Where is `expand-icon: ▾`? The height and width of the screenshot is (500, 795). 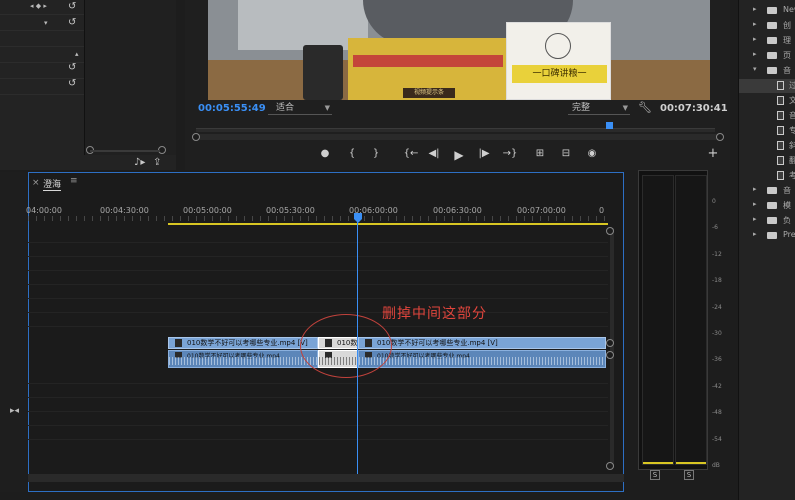
expand-icon: ▾ is located at coordinates (755, 69).